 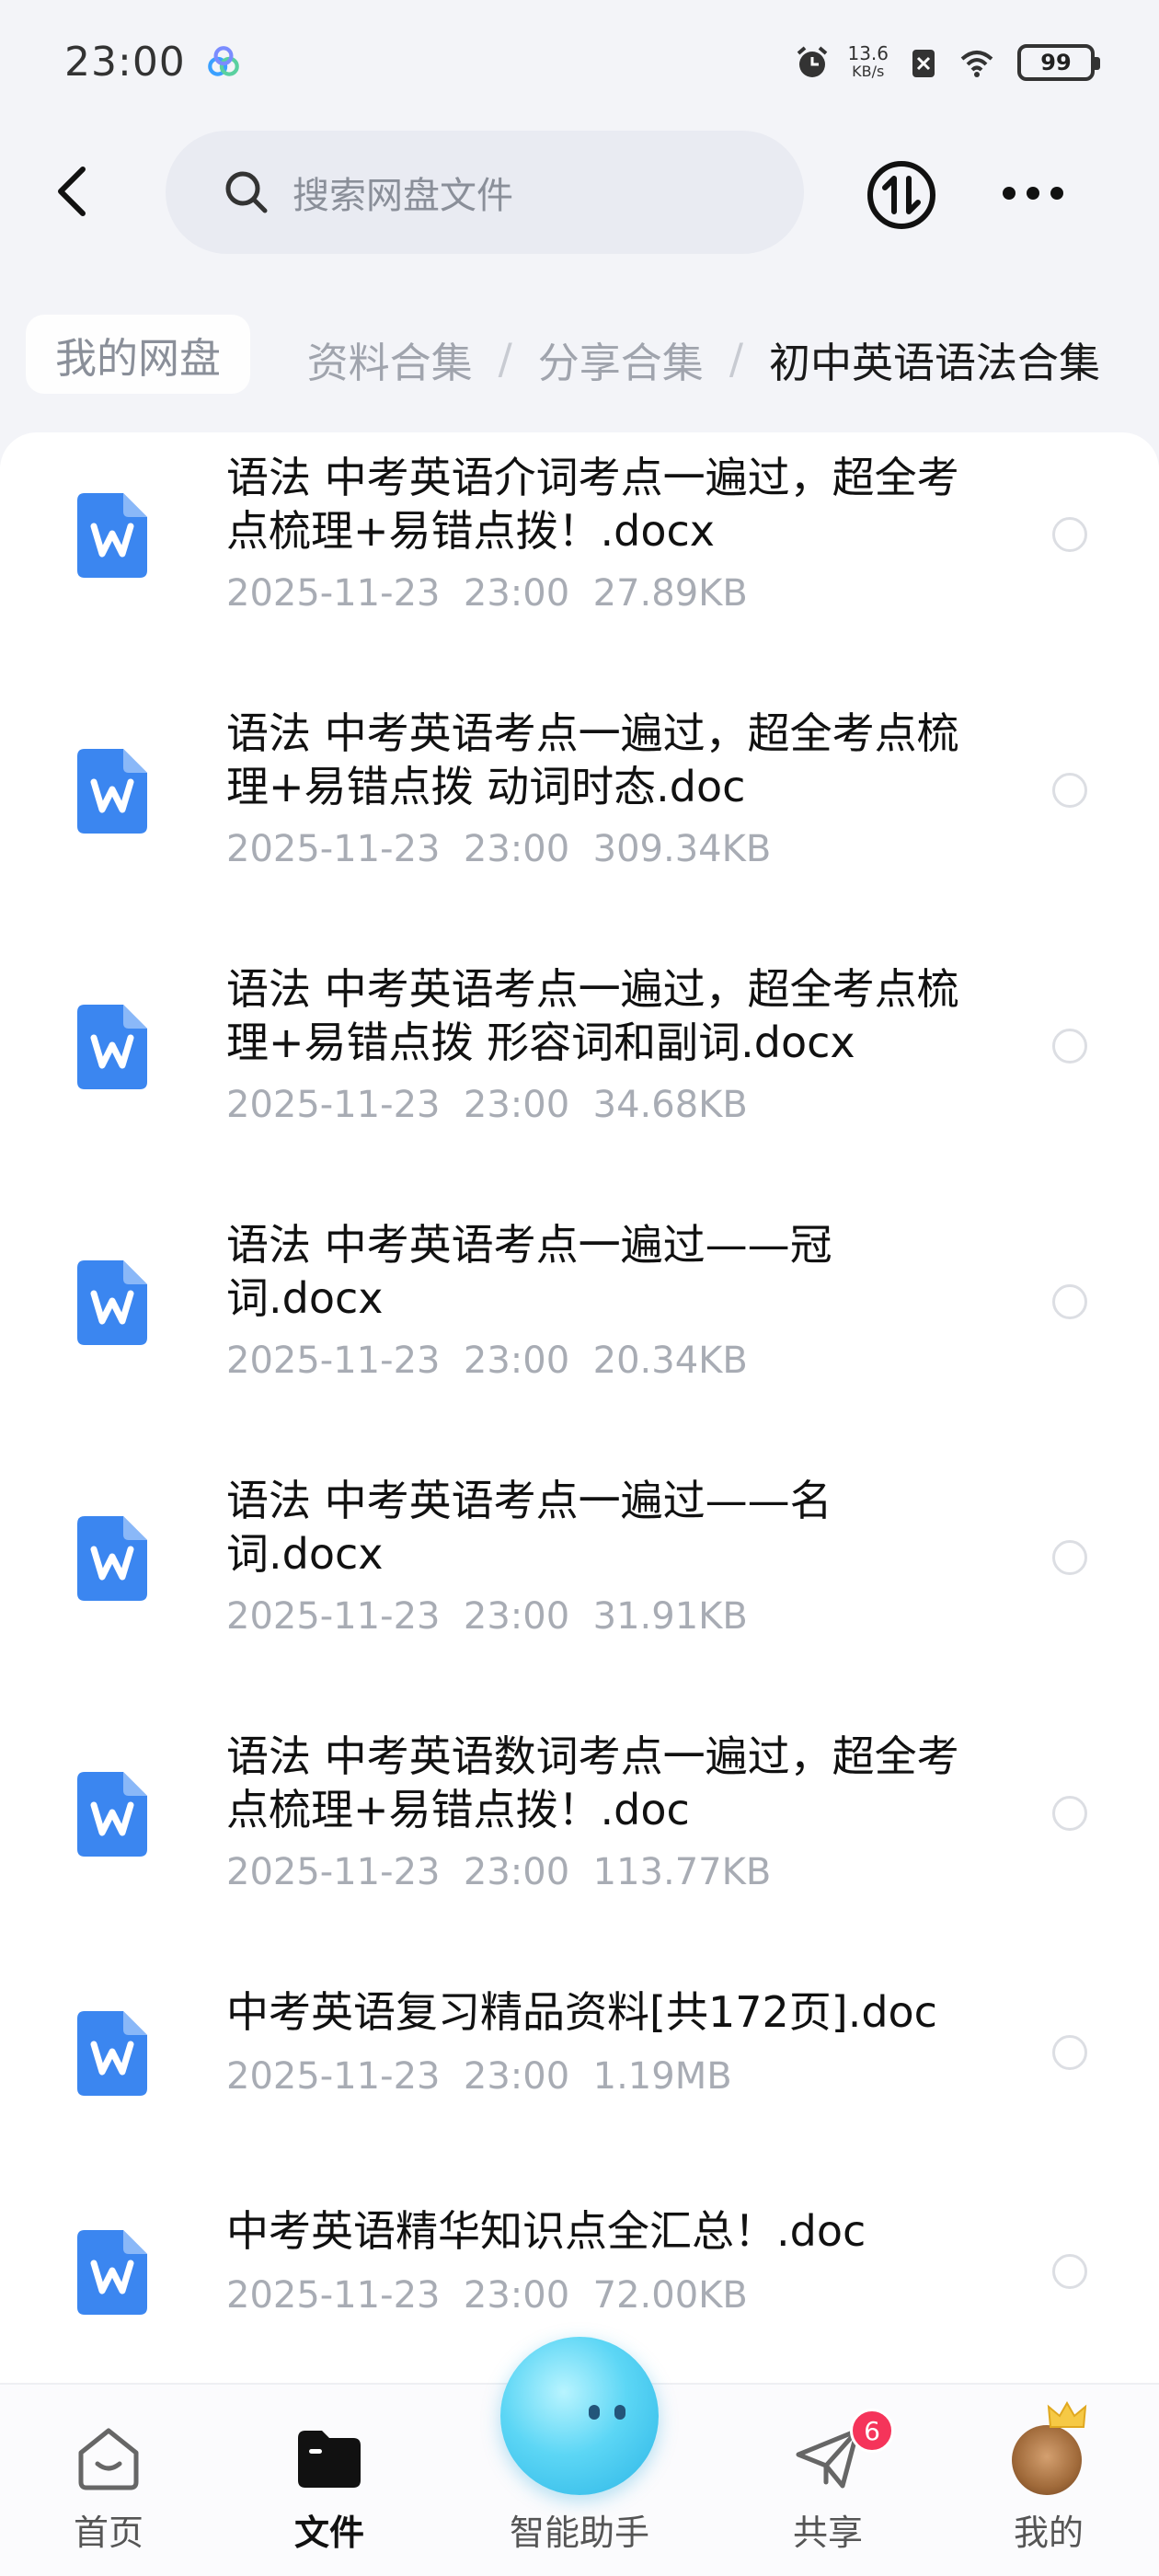 I want to click on breadcrumb-item: 分享合集, so click(x=621, y=359).